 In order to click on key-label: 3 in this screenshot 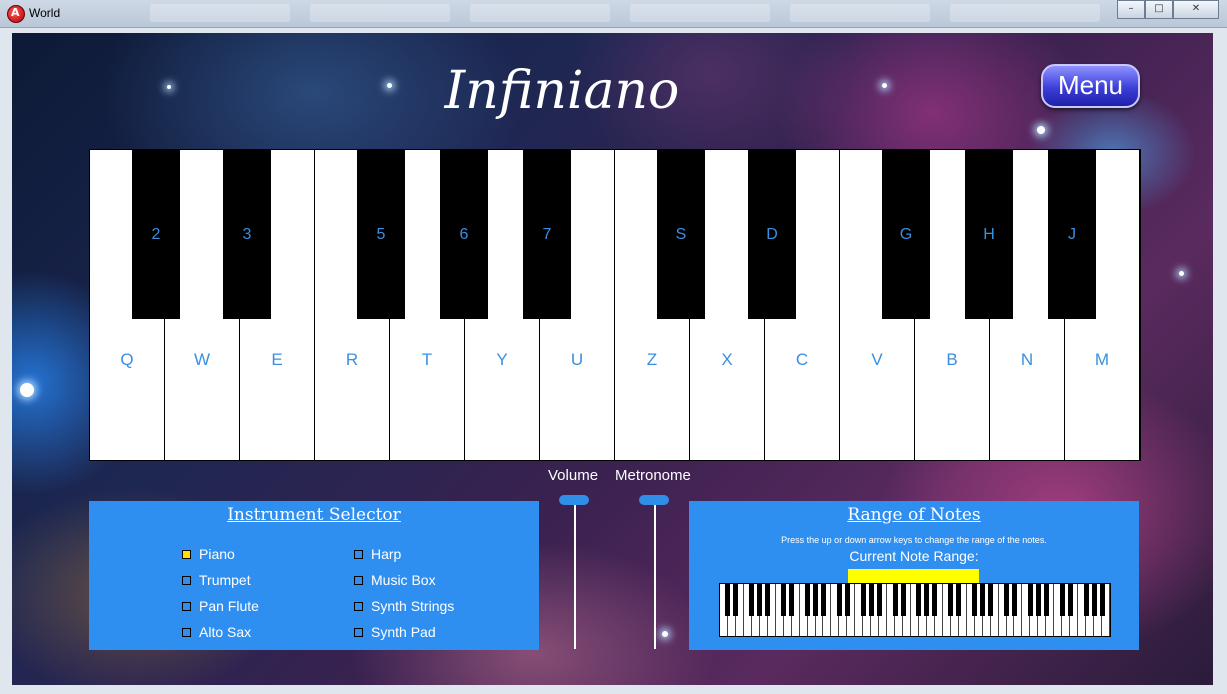, I will do `click(247, 234)`.